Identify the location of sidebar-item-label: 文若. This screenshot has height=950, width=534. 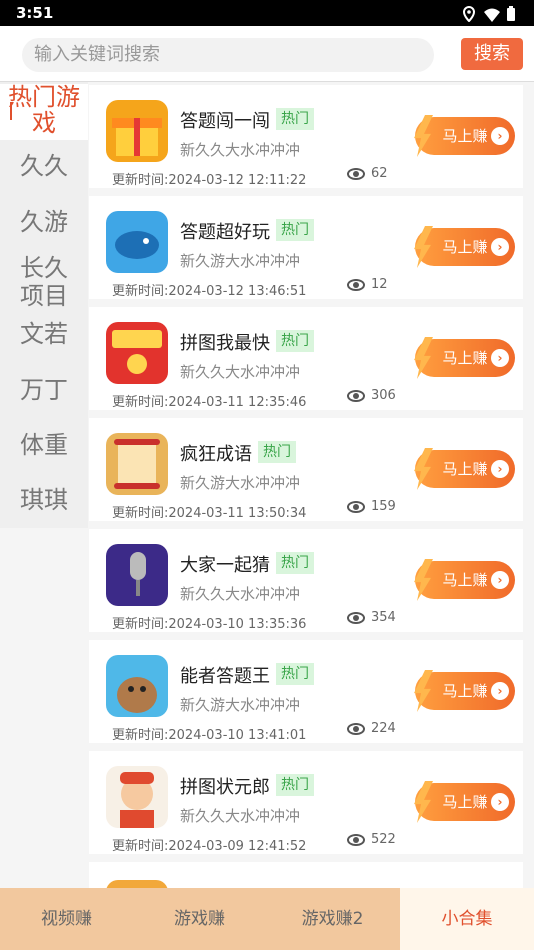
(44, 334).